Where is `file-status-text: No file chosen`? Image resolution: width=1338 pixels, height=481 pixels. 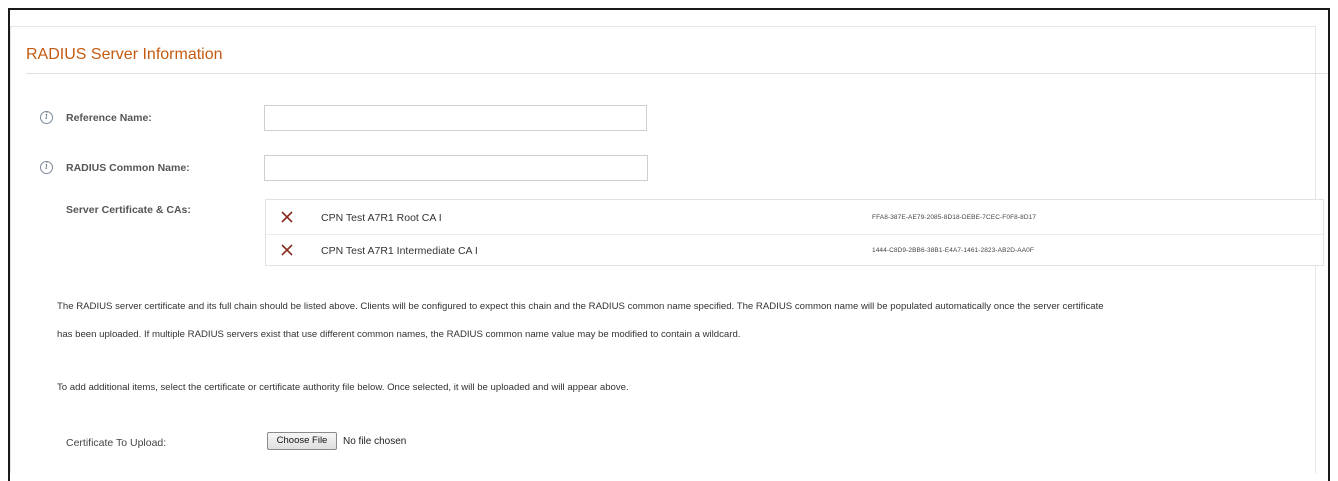 file-status-text: No file chosen is located at coordinates (375, 441).